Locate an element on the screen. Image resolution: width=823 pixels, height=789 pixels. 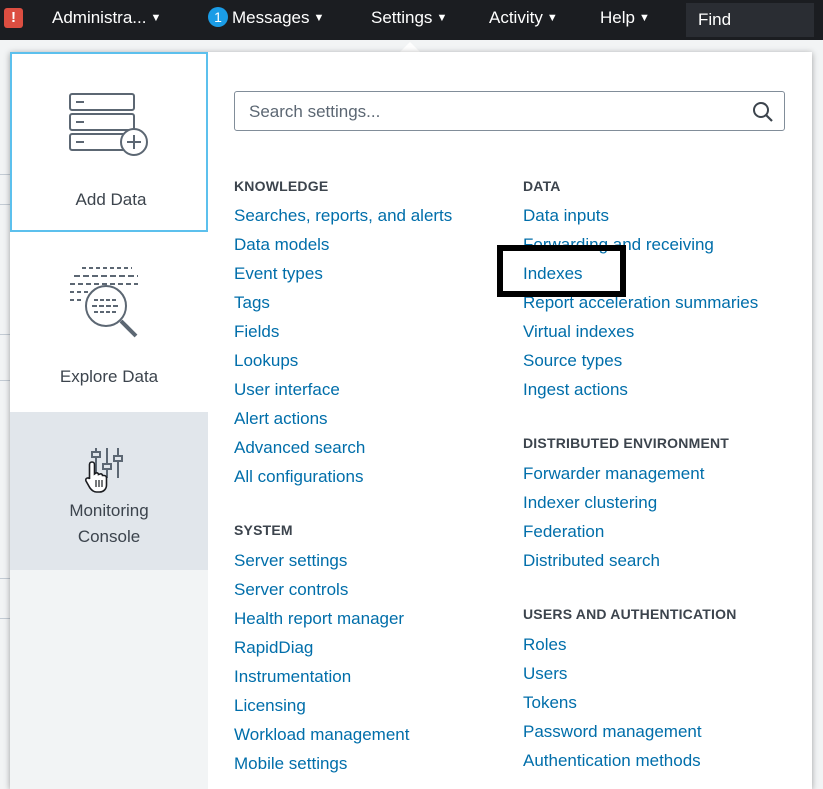
link-users: Users is located at coordinates (545, 674).